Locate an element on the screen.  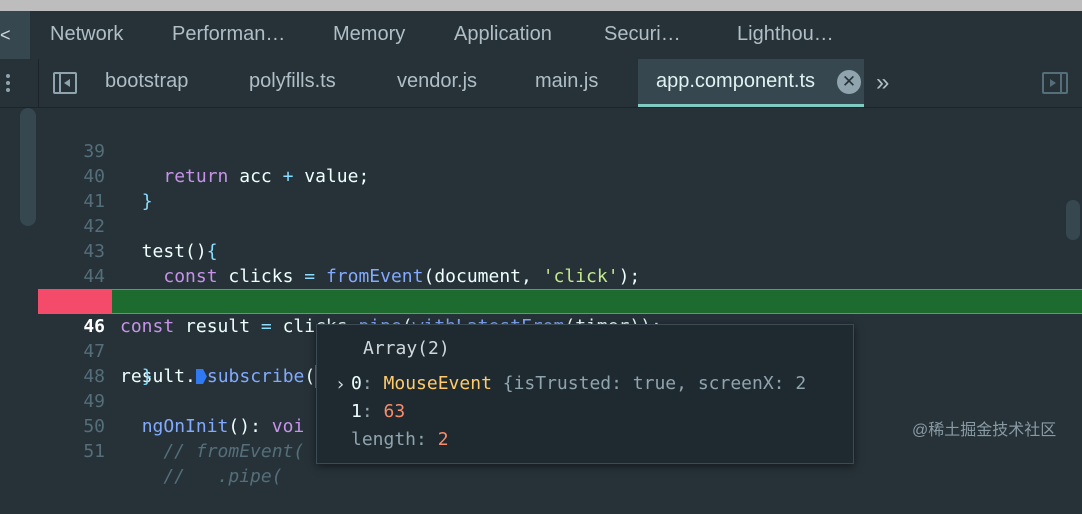
tab-memory: Memory is located at coordinates (369, 34).